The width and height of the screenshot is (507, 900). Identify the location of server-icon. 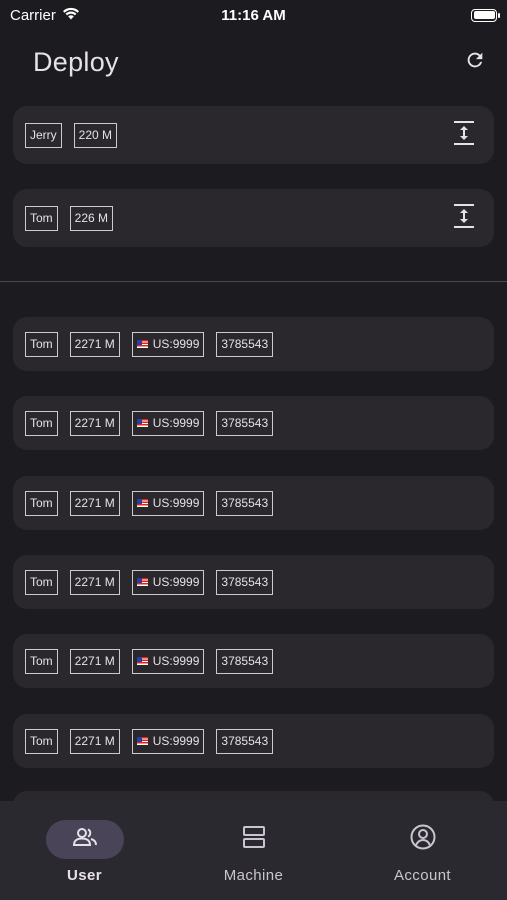
(254, 839).